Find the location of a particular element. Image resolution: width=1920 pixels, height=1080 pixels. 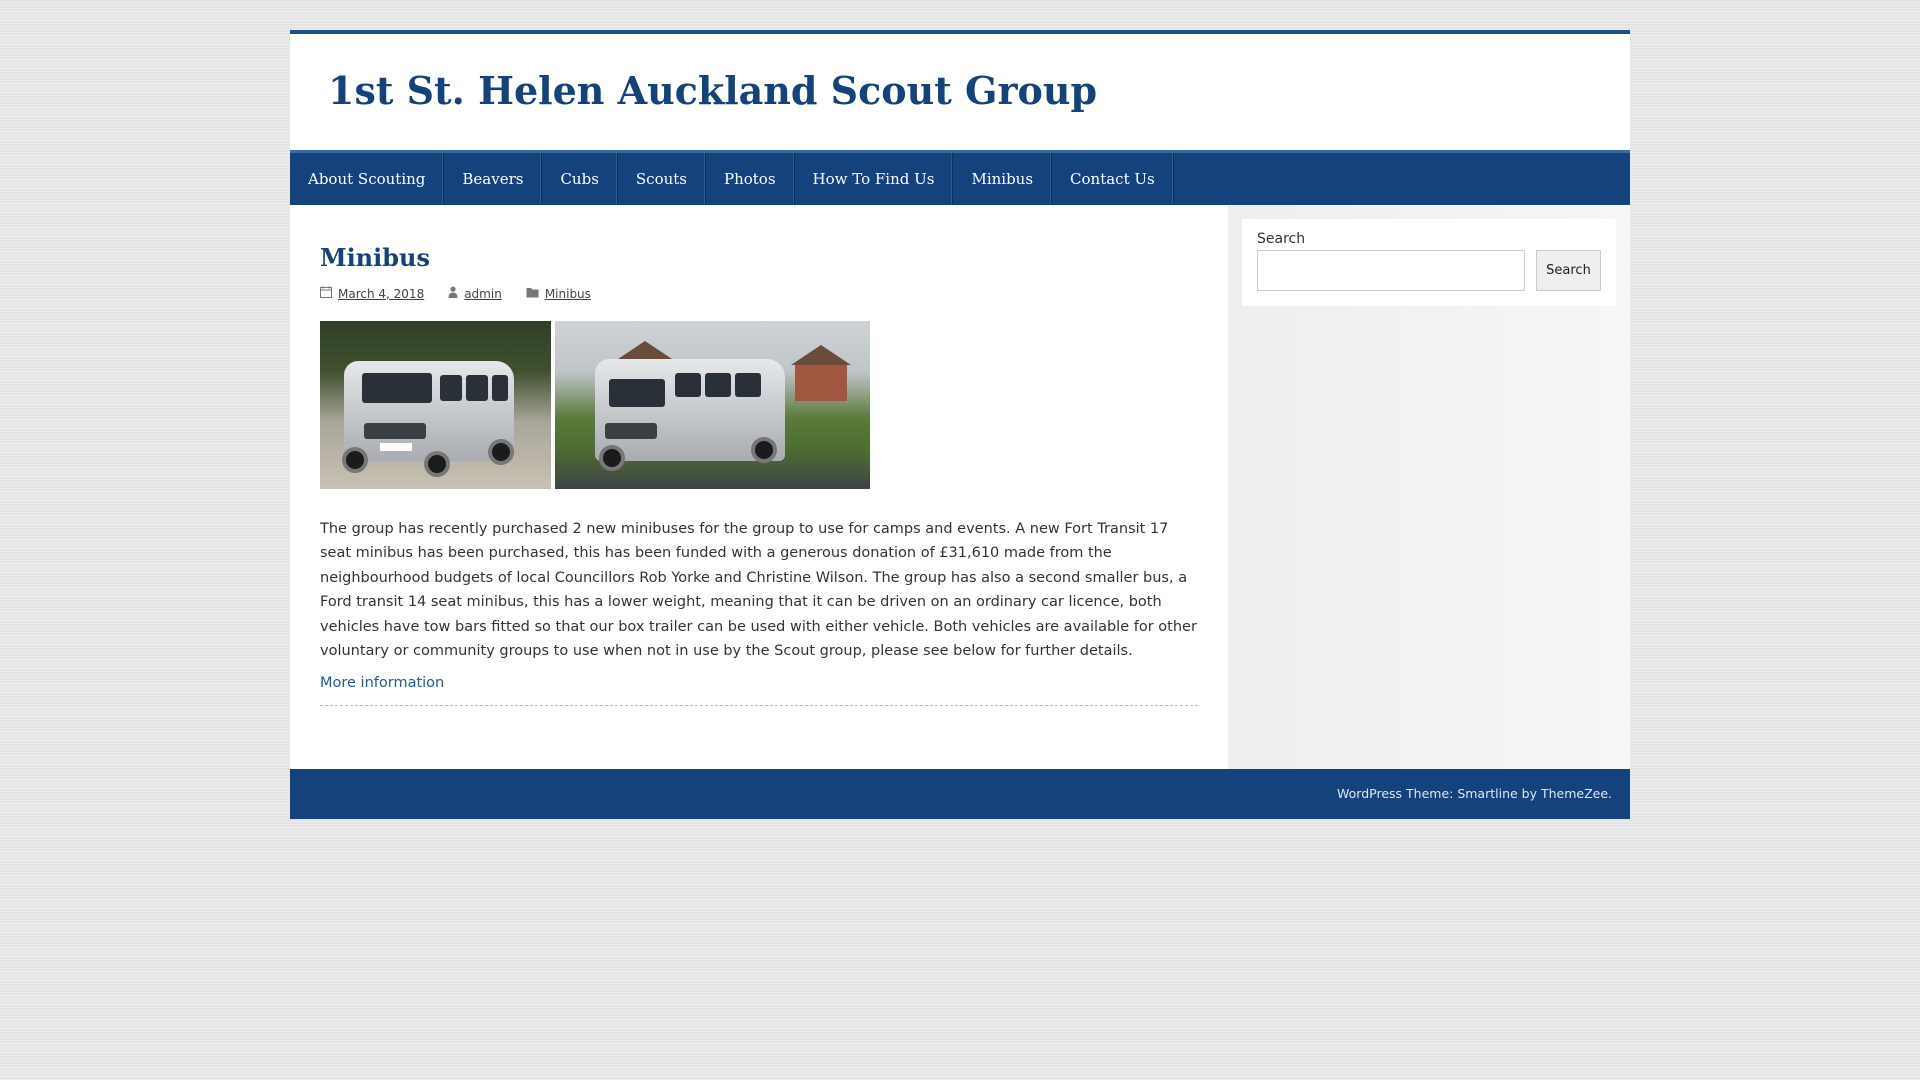

nav-item-photos: Photos is located at coordinates (750, 179).